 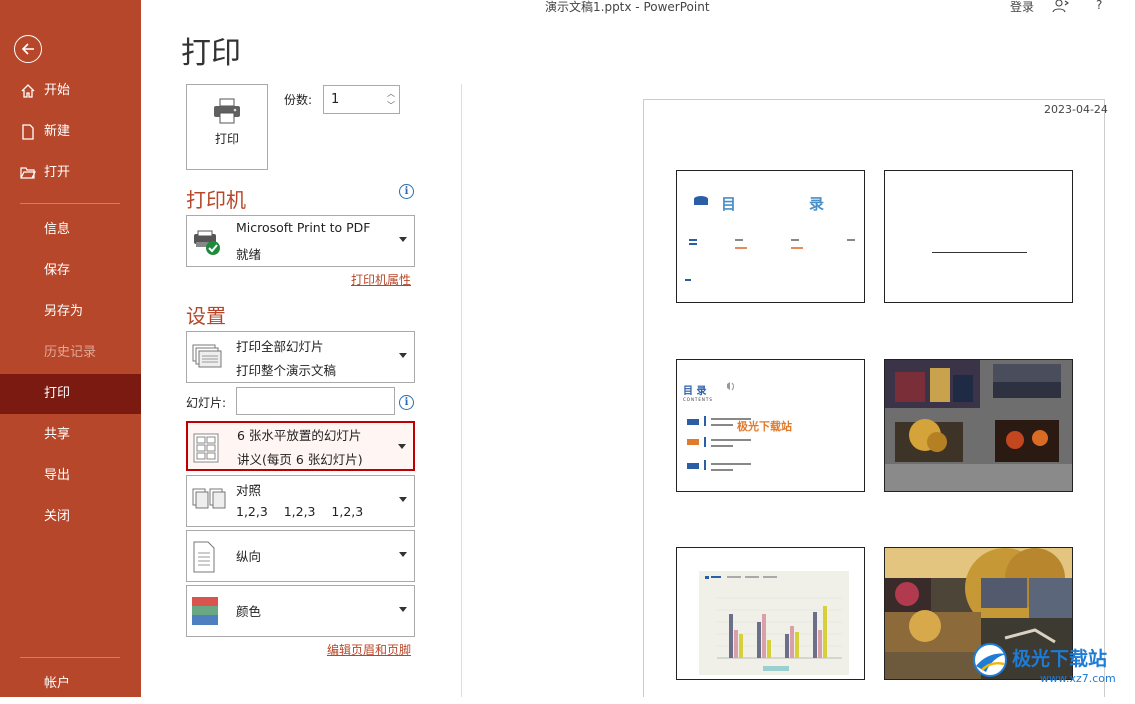 I want to click on print-range-desc: 打印整个演示文稿, so click(x=286, y=370).